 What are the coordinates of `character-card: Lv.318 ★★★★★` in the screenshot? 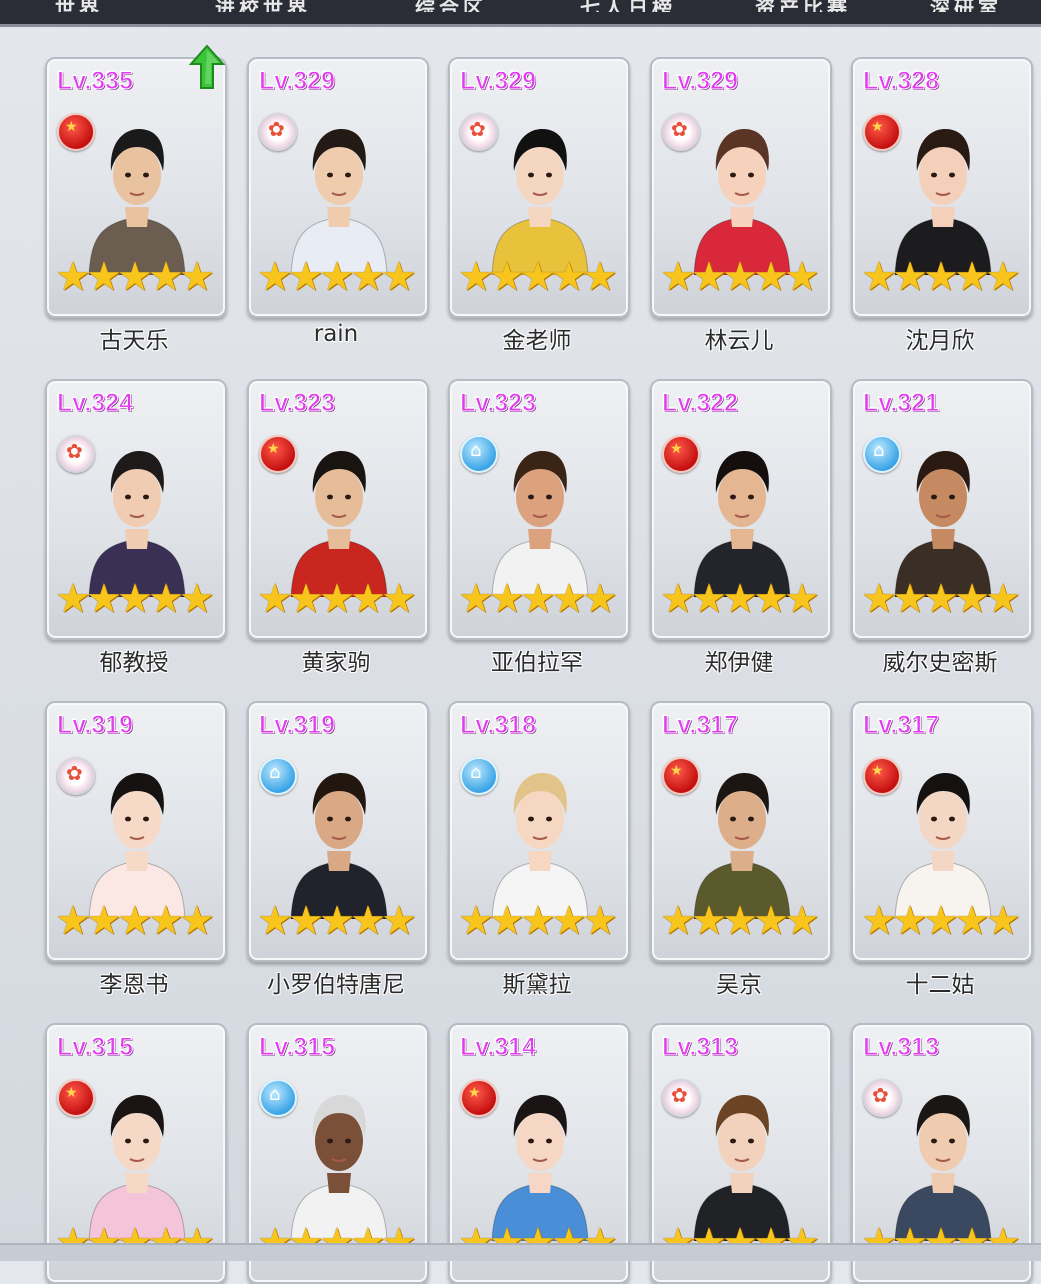 It's located at (539, 831).